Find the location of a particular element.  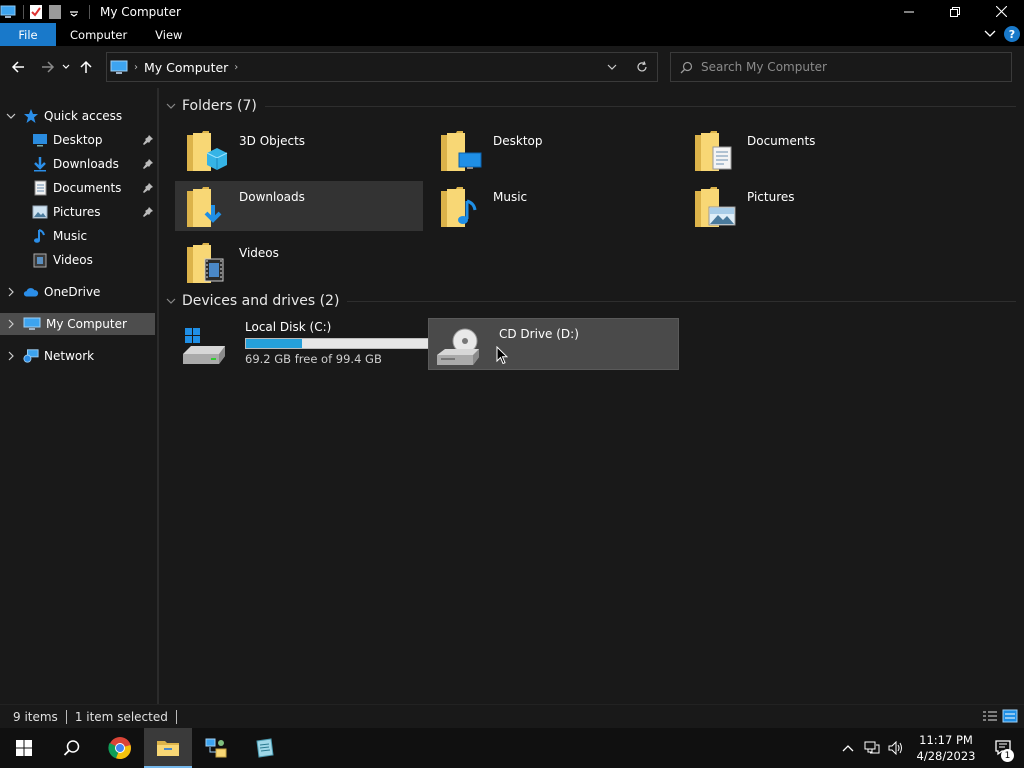

devices-group-header: Devices and drives (2) is located at coordinates (591, 301).